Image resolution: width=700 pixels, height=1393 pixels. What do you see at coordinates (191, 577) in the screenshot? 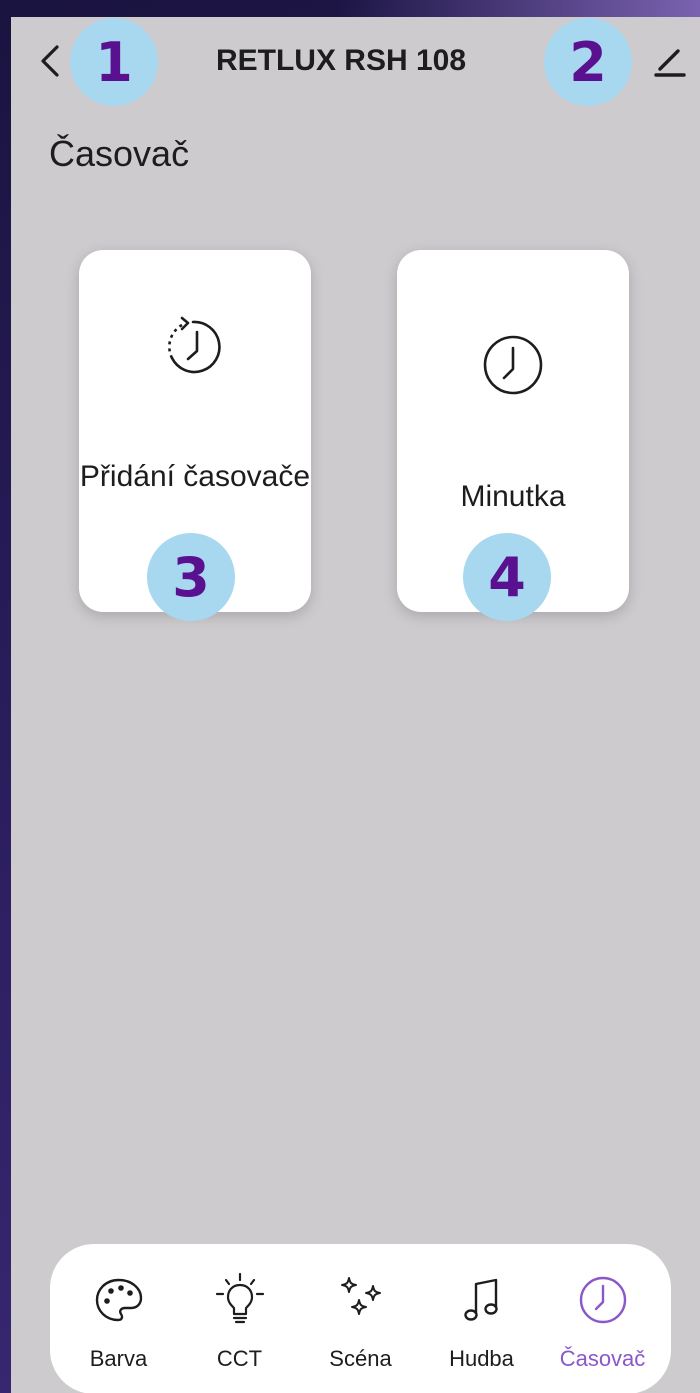
I see `annotation-badge-3: 3` at bounding box center [191, 577].